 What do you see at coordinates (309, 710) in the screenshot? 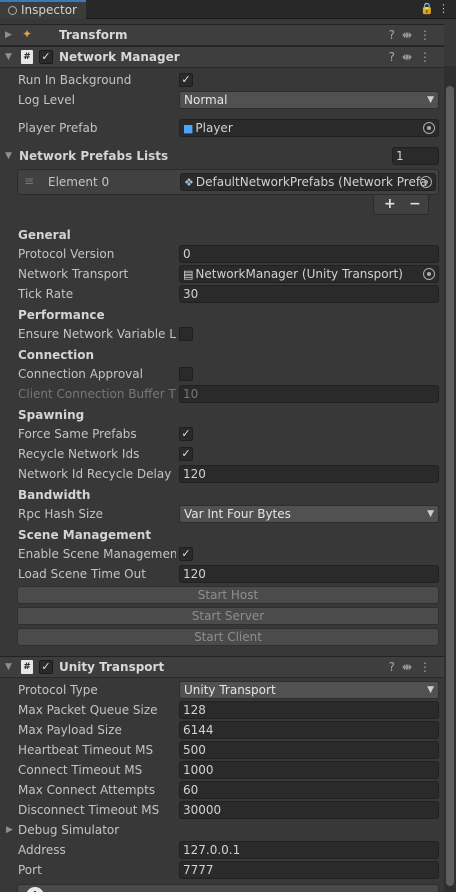
I see `max-packet-queue-input: 128` at bounding box center [309, 710].